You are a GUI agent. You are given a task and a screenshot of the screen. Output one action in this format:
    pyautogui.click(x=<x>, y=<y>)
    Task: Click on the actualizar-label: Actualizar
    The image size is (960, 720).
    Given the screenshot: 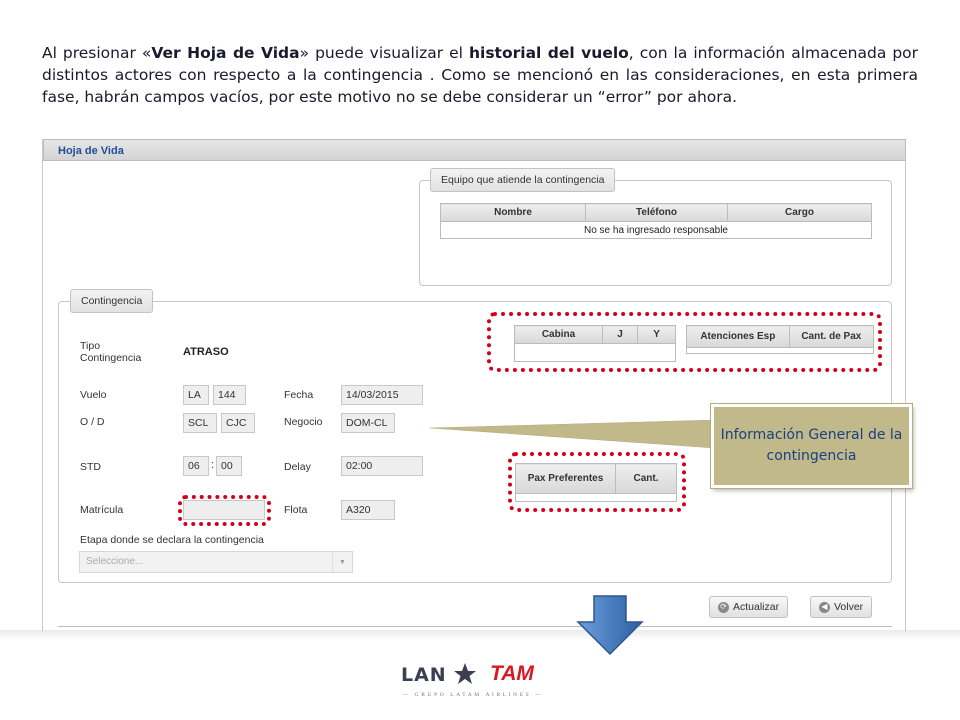 What is the action you would take?
    pyautogui.click(x=756, y=607)
    